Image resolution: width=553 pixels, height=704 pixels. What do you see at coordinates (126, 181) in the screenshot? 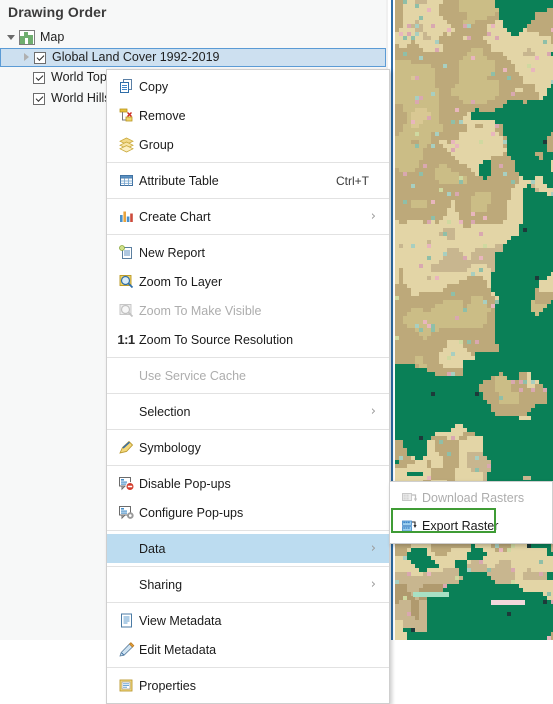
I see `table-icon` at bounding box center [126, 181].